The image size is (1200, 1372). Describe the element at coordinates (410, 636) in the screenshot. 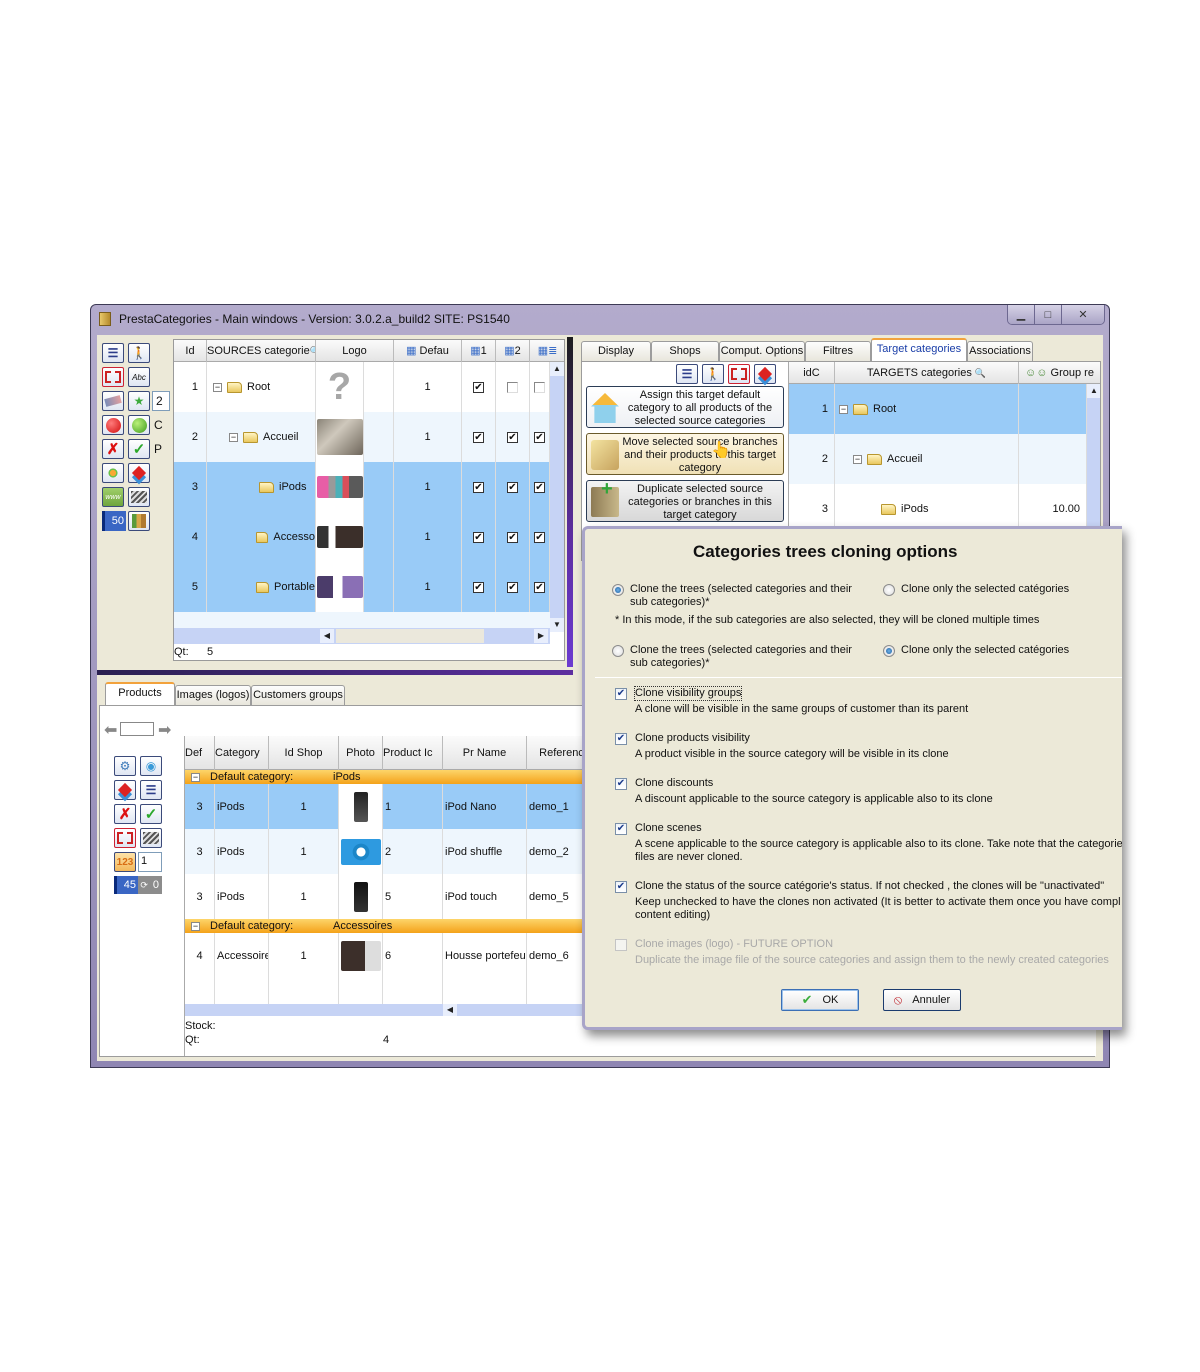

I see `scroll-thumb` at that location.